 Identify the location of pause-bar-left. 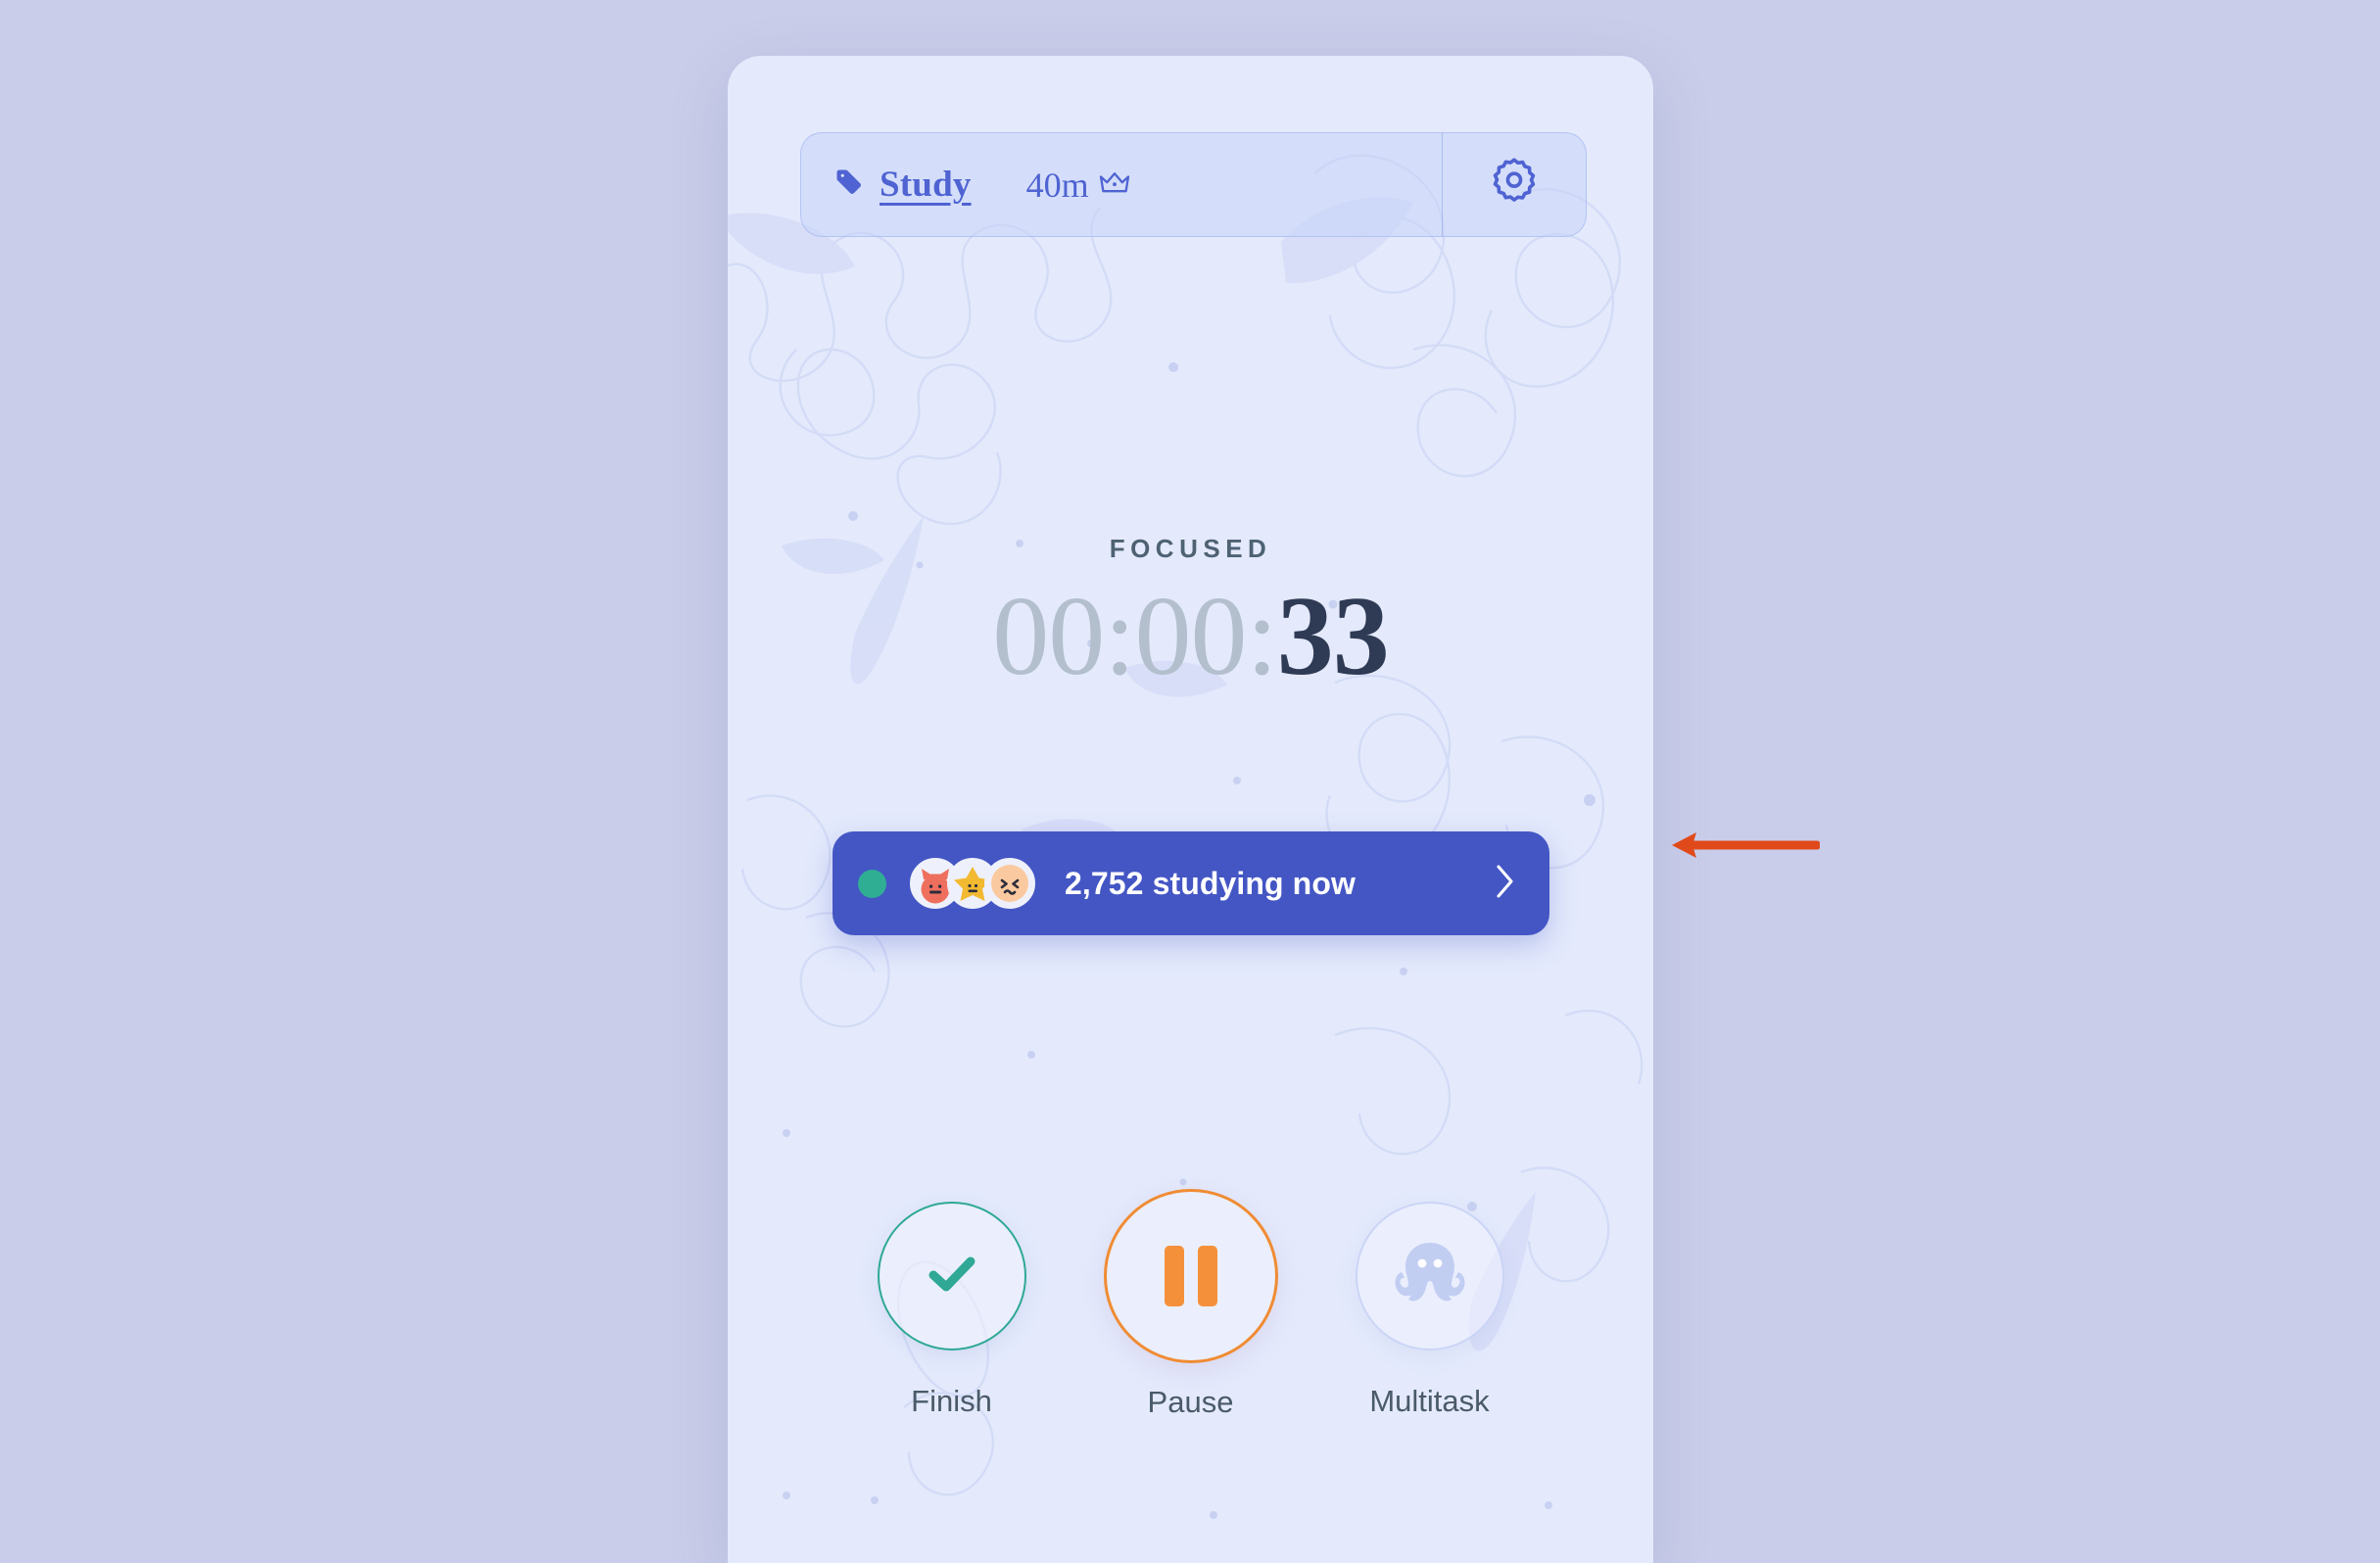
(1174, 1276).